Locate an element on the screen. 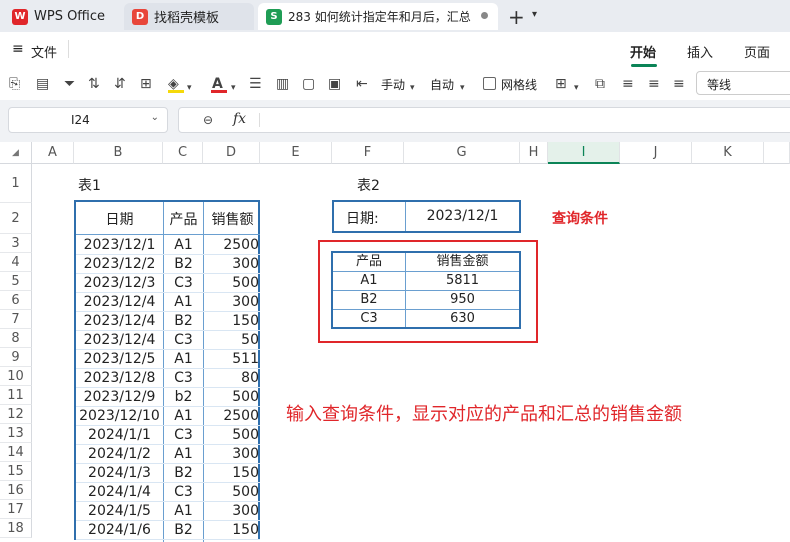 This screenshot has width=790, height=542. row-header: 14 is located at coordinates (16, 452).